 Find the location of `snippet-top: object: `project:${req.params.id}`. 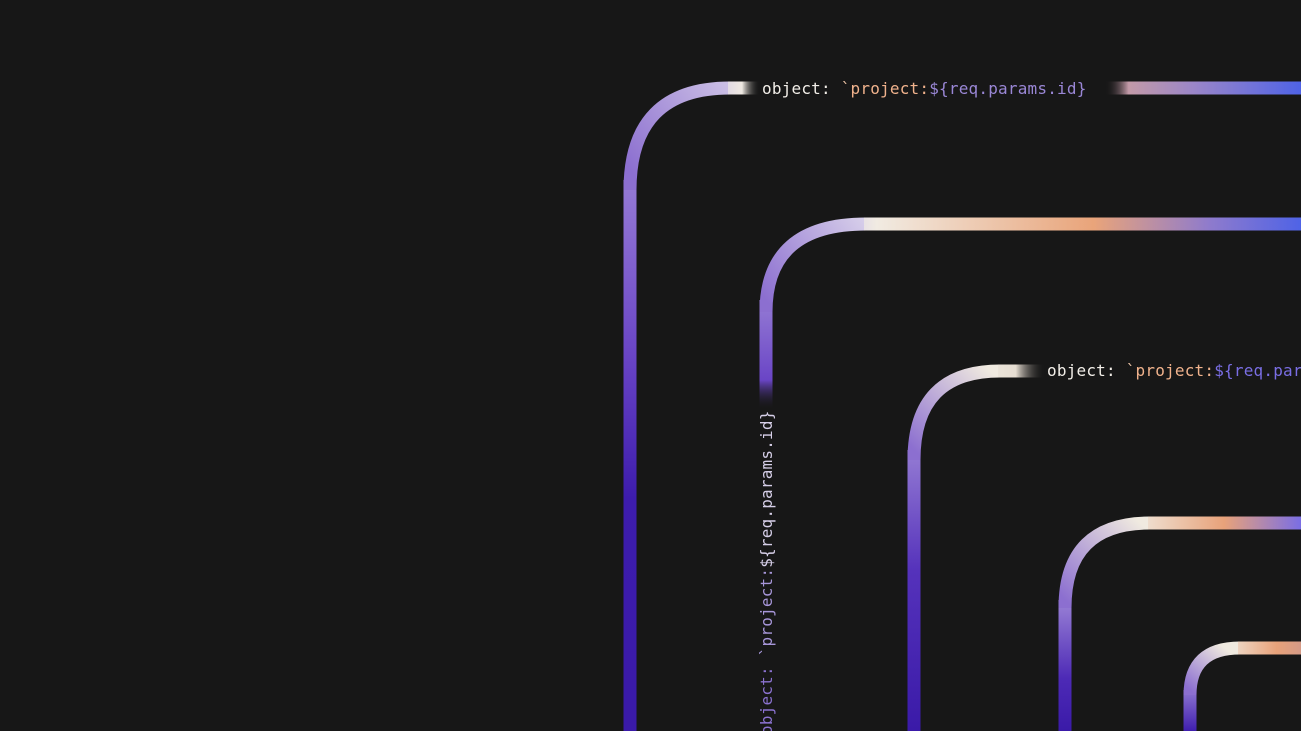

snippet-top: object: `project:${req.params.id} is located at coordinates (924, 88).